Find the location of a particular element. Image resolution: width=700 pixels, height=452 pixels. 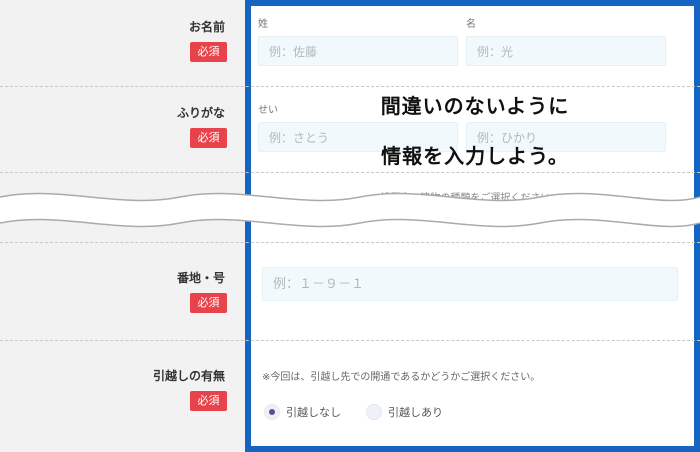

radio-with-moving: 引越しあり is located at coordinates (404, 412).